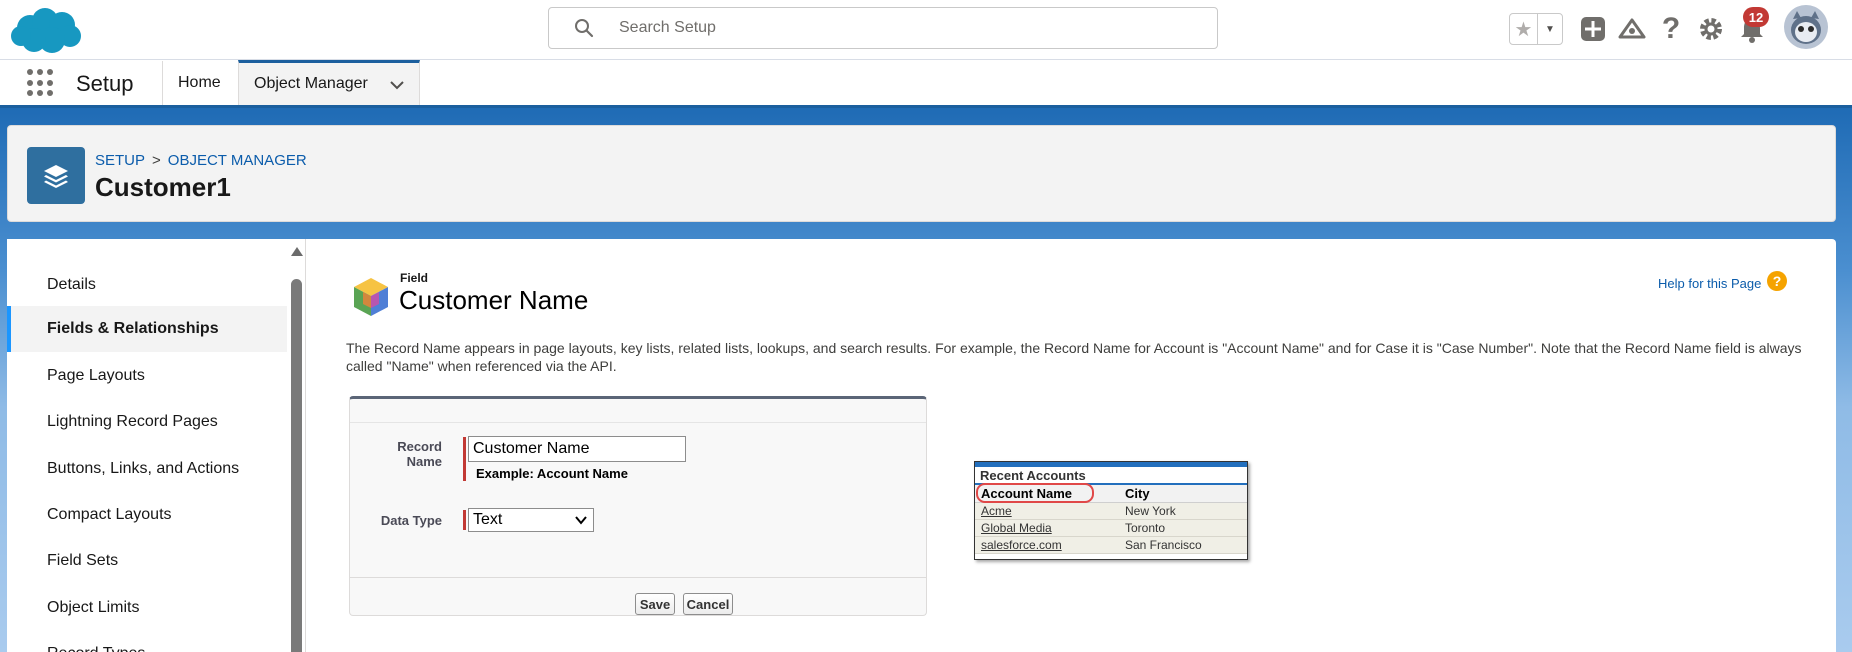 The width and height of the screenshot is (1852, 652). Describe the element at coordinates (552, 473) in the screenshot. I see `record-name-example: Example: Account Name` at that location.